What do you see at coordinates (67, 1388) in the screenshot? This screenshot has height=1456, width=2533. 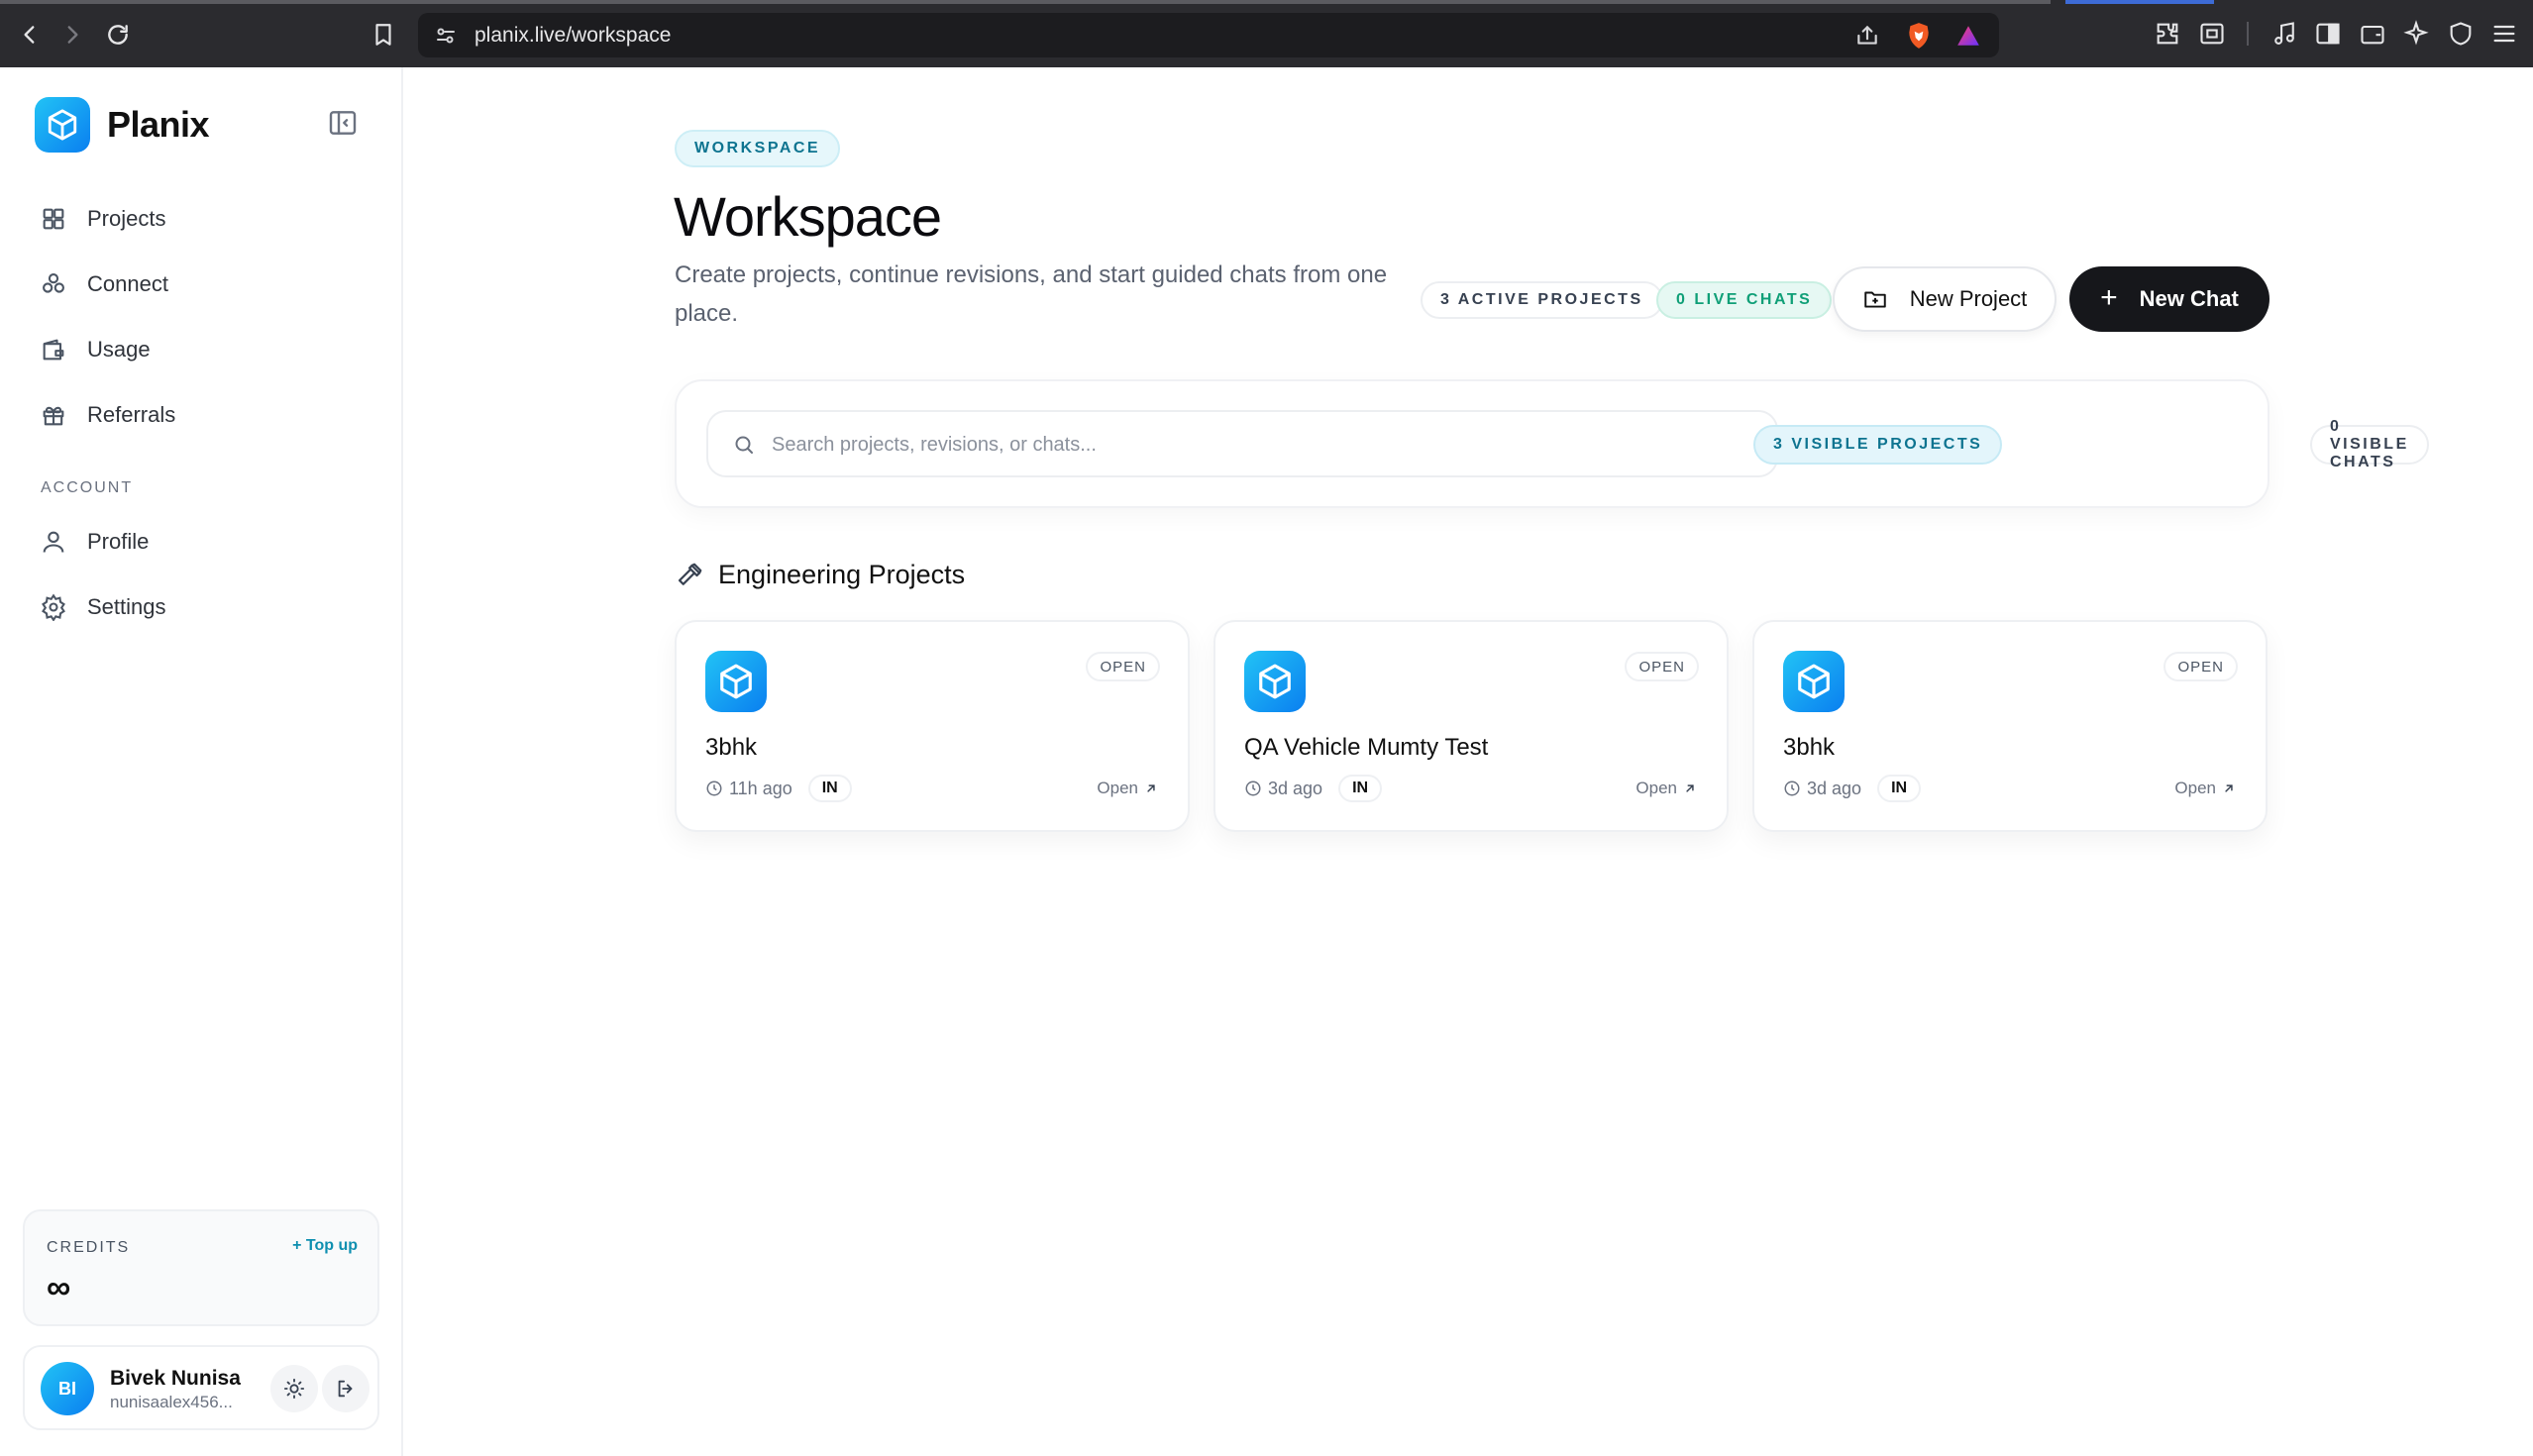 I see `avatar: BI` at bounding box center [67, 1388].